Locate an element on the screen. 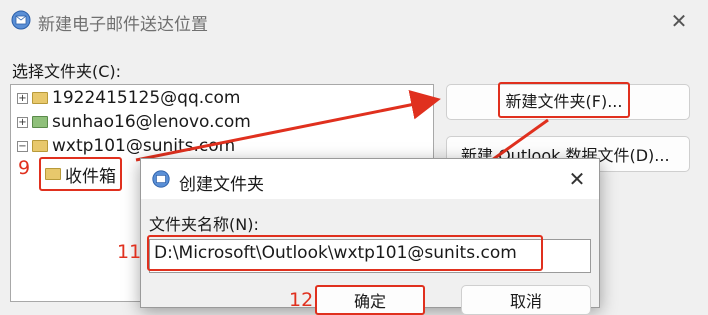  outlook-dialog-icon is located at coordinates (161, 179).